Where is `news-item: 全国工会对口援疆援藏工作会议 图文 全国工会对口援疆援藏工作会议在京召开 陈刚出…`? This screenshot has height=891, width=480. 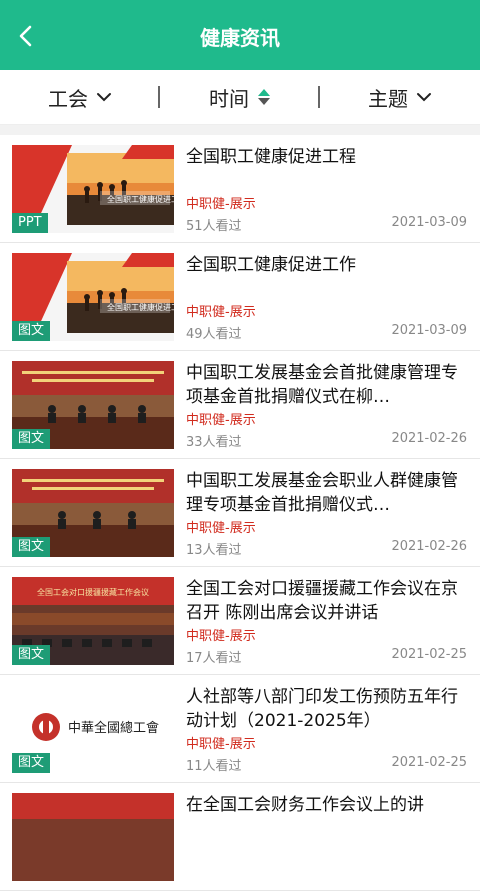 news-item: 全国工会对口援疆援藏工作会议 图文 全国工会对口援疆援藏工作会议在京召开 陈刚出… is located at coordinates (240, 621).